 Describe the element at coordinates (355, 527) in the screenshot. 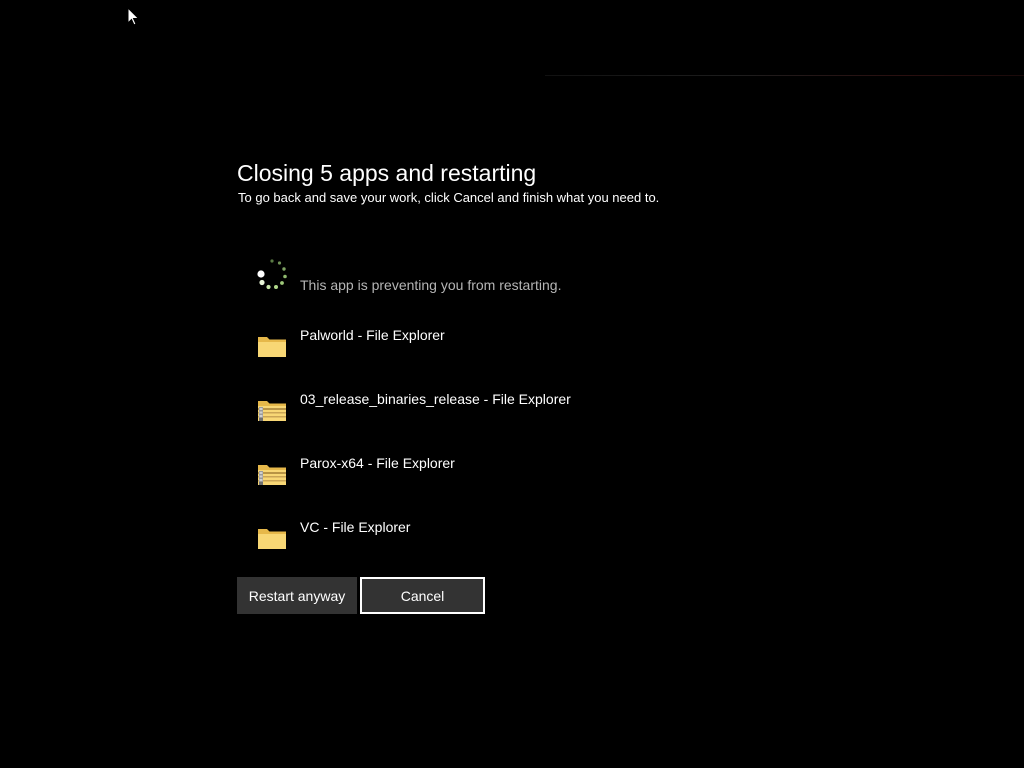

I see `app-label: VC - File Explorer` at that location.